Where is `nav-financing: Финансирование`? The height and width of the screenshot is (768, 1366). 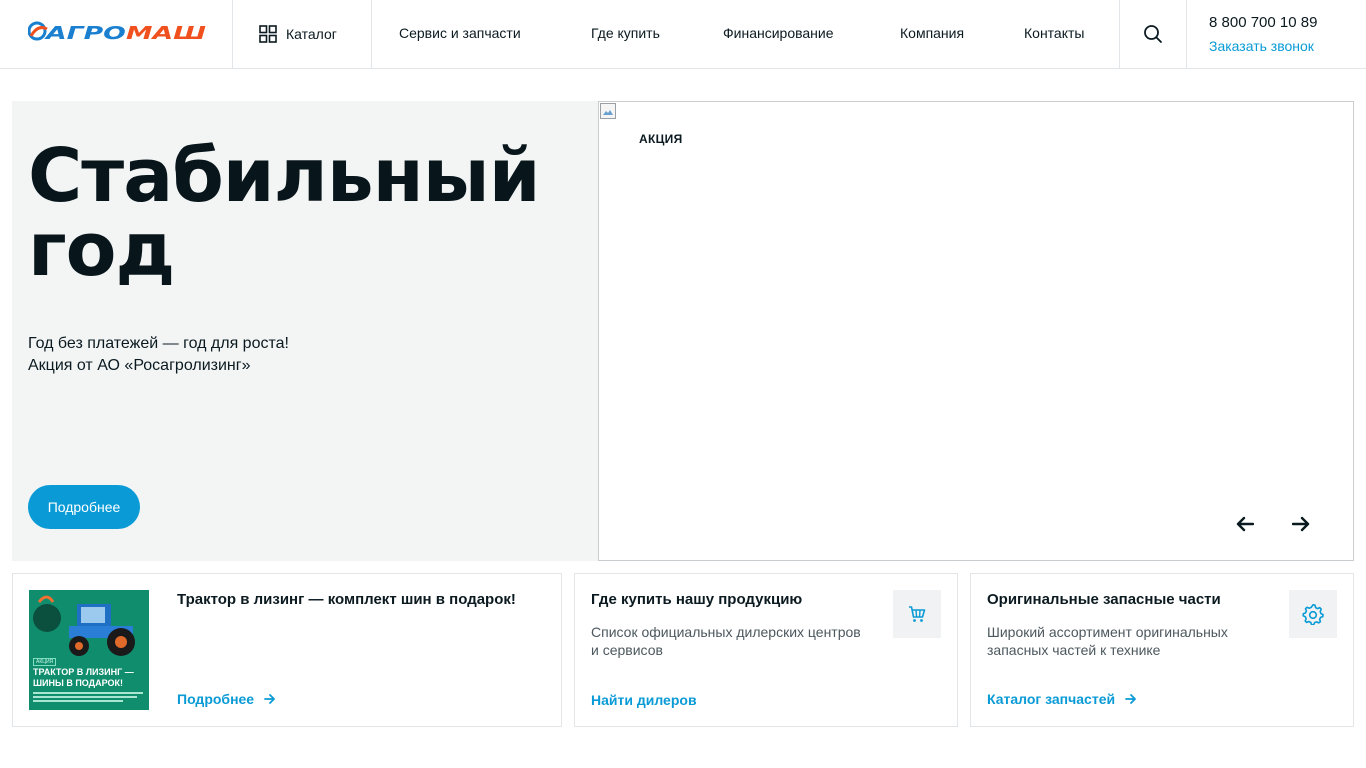
nav-financing: Финансирование is located at coordinates (778, 33).